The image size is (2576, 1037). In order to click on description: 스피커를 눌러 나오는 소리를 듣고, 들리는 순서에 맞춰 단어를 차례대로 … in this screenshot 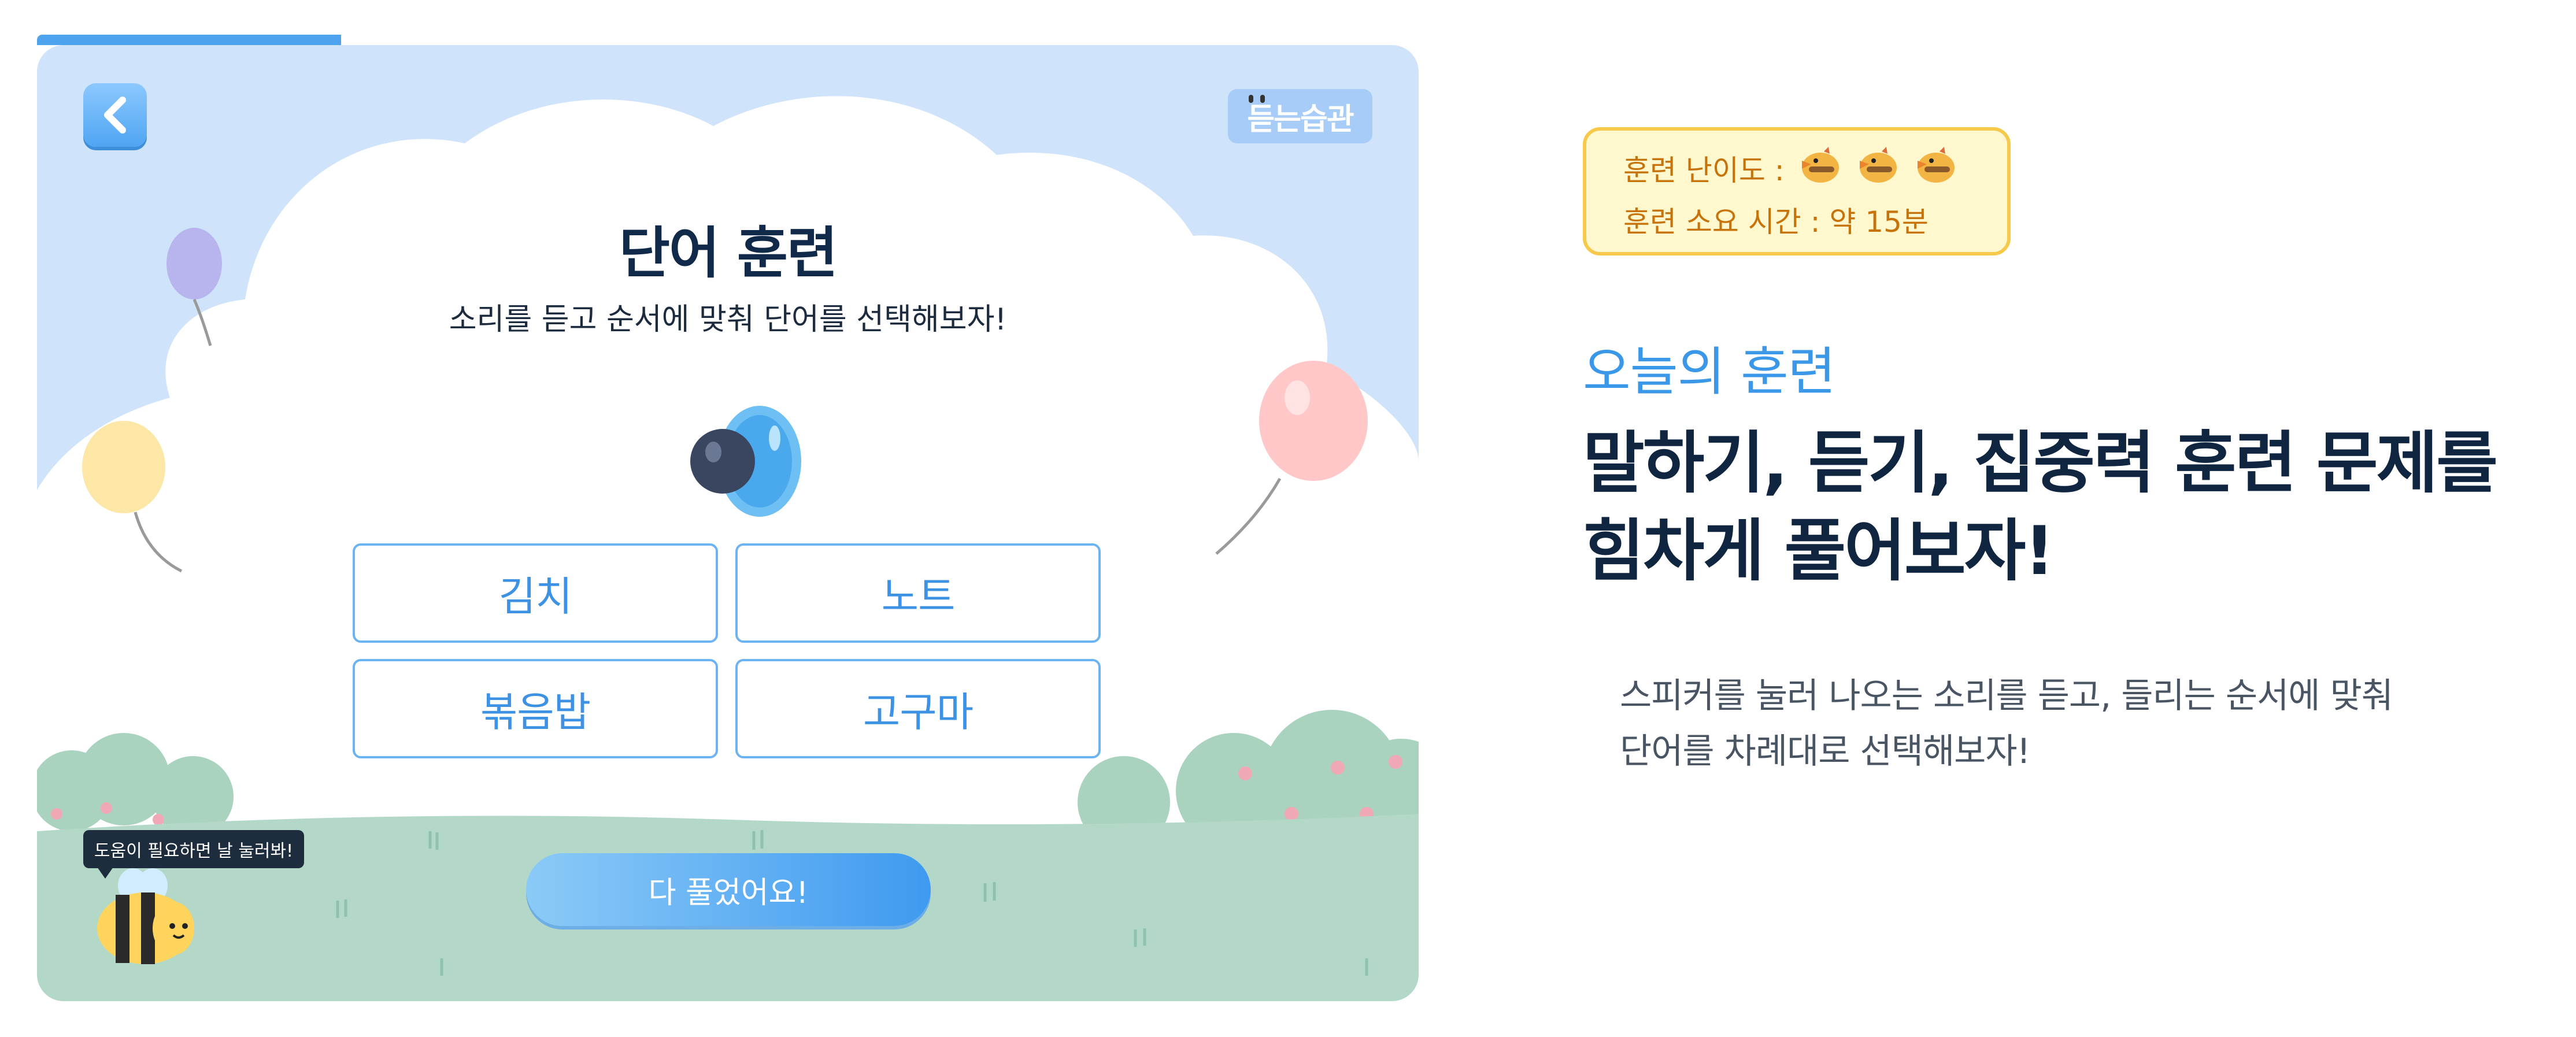, I will do `click(2071, 724)`.